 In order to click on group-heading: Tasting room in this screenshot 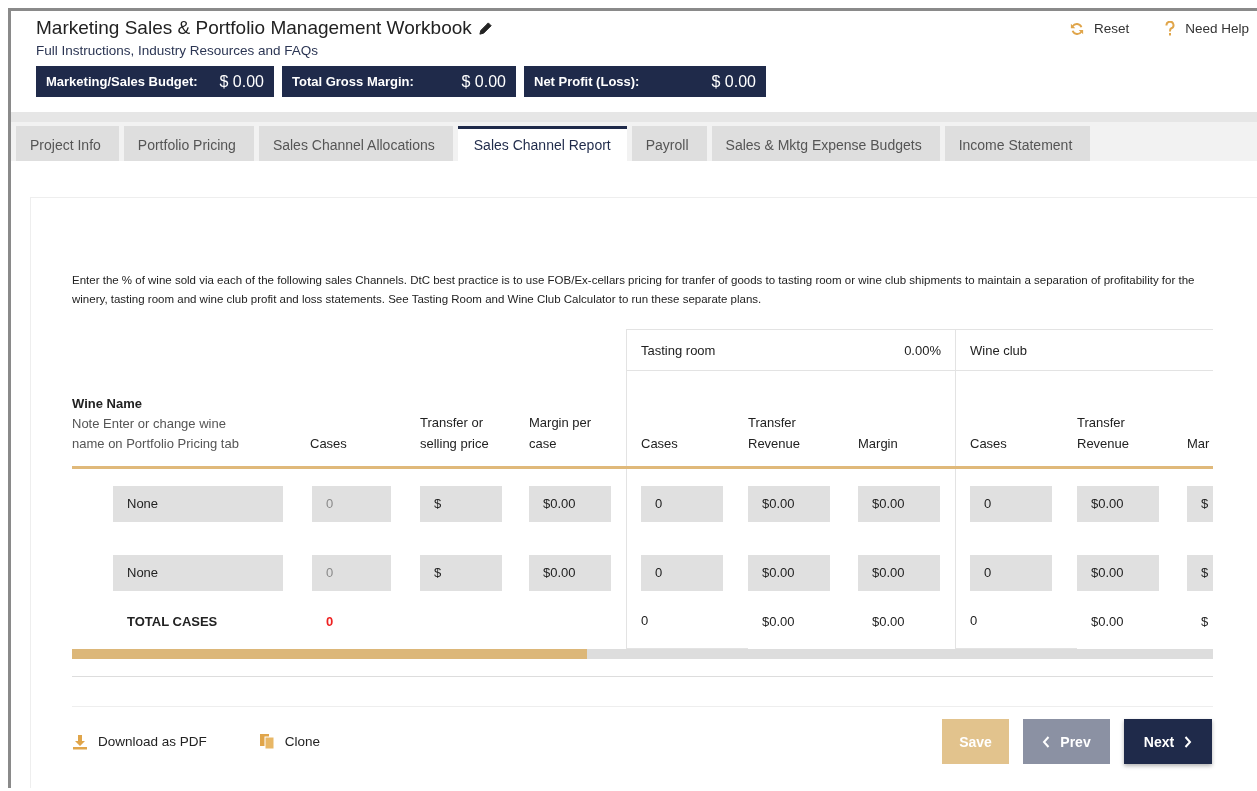, I will do `click(678, 350)`.